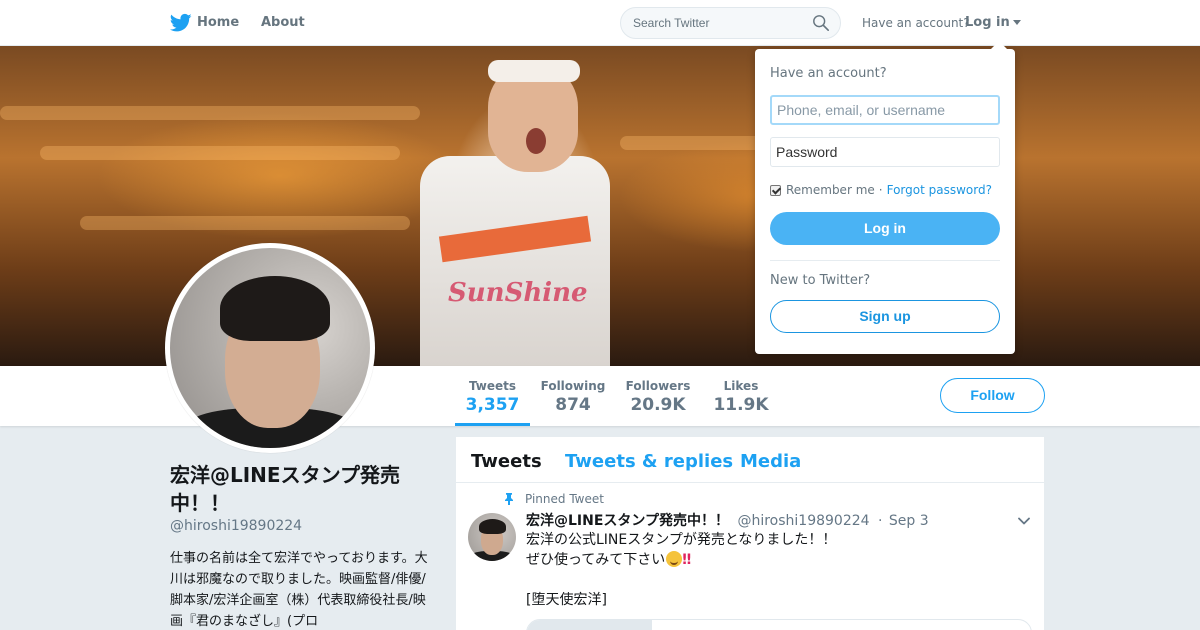 Image resolution: width=1200 pixels, height=630 pixels. What do you see at coordinates (1016, 22) in the screenshot?
I see `caret-down-icon` at bounding box center [1016, 22].